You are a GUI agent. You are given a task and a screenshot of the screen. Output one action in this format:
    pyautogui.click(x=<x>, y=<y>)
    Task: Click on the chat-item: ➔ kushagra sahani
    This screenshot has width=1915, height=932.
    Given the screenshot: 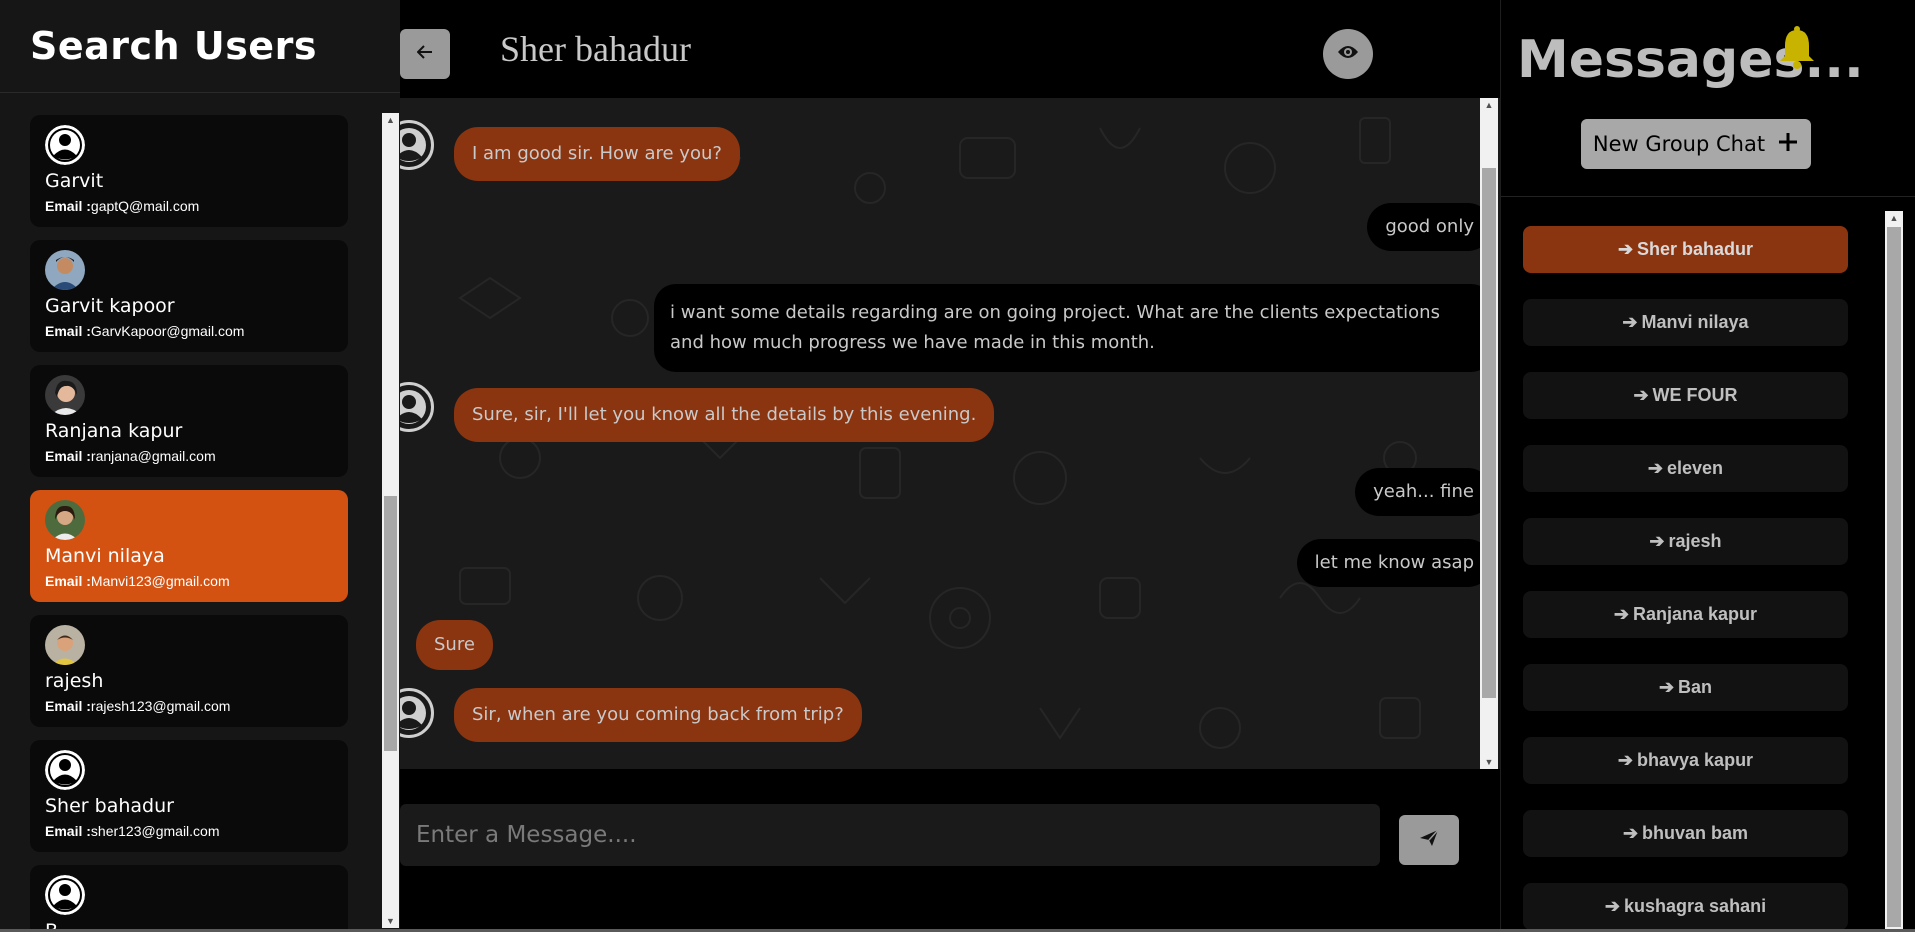 What is the action you would take?
    pyautogui.click(x=1685, y=906)
    